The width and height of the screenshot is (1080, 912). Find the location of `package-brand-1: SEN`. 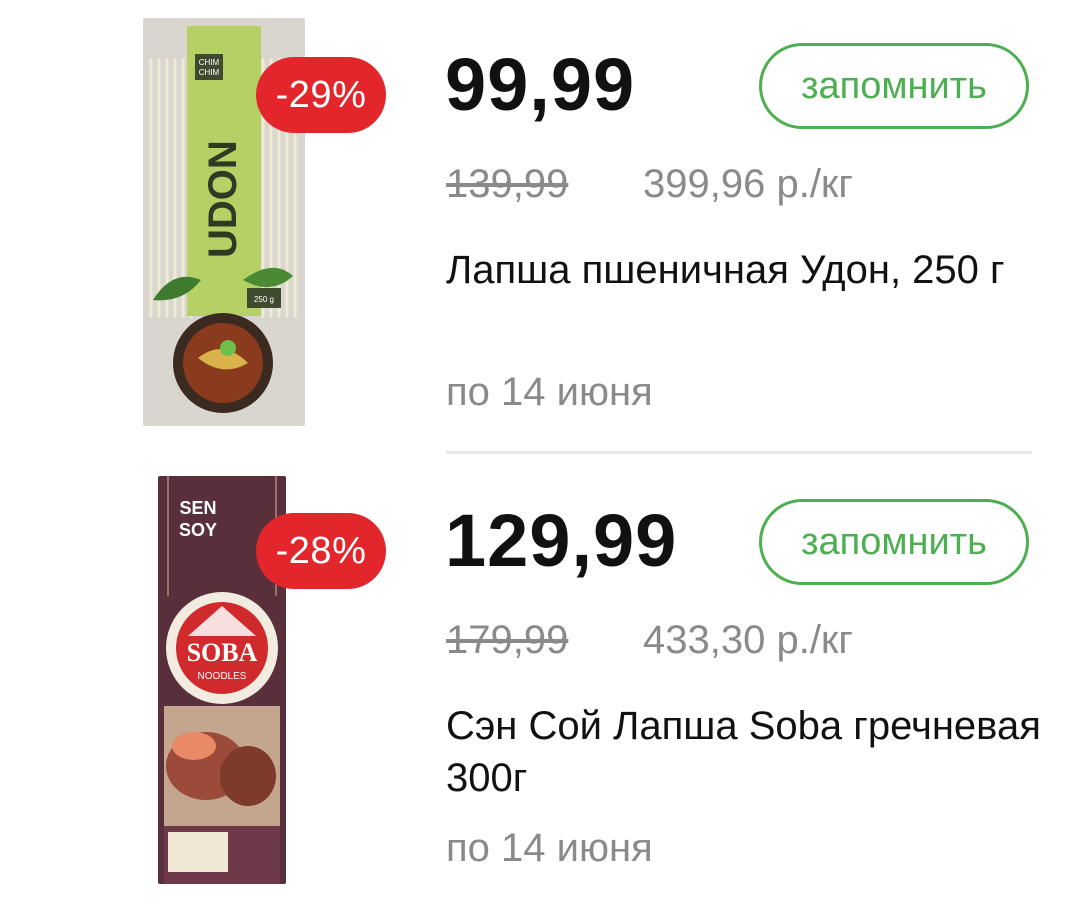

package-brand-1: SEN is located at coordinates (197, 508).